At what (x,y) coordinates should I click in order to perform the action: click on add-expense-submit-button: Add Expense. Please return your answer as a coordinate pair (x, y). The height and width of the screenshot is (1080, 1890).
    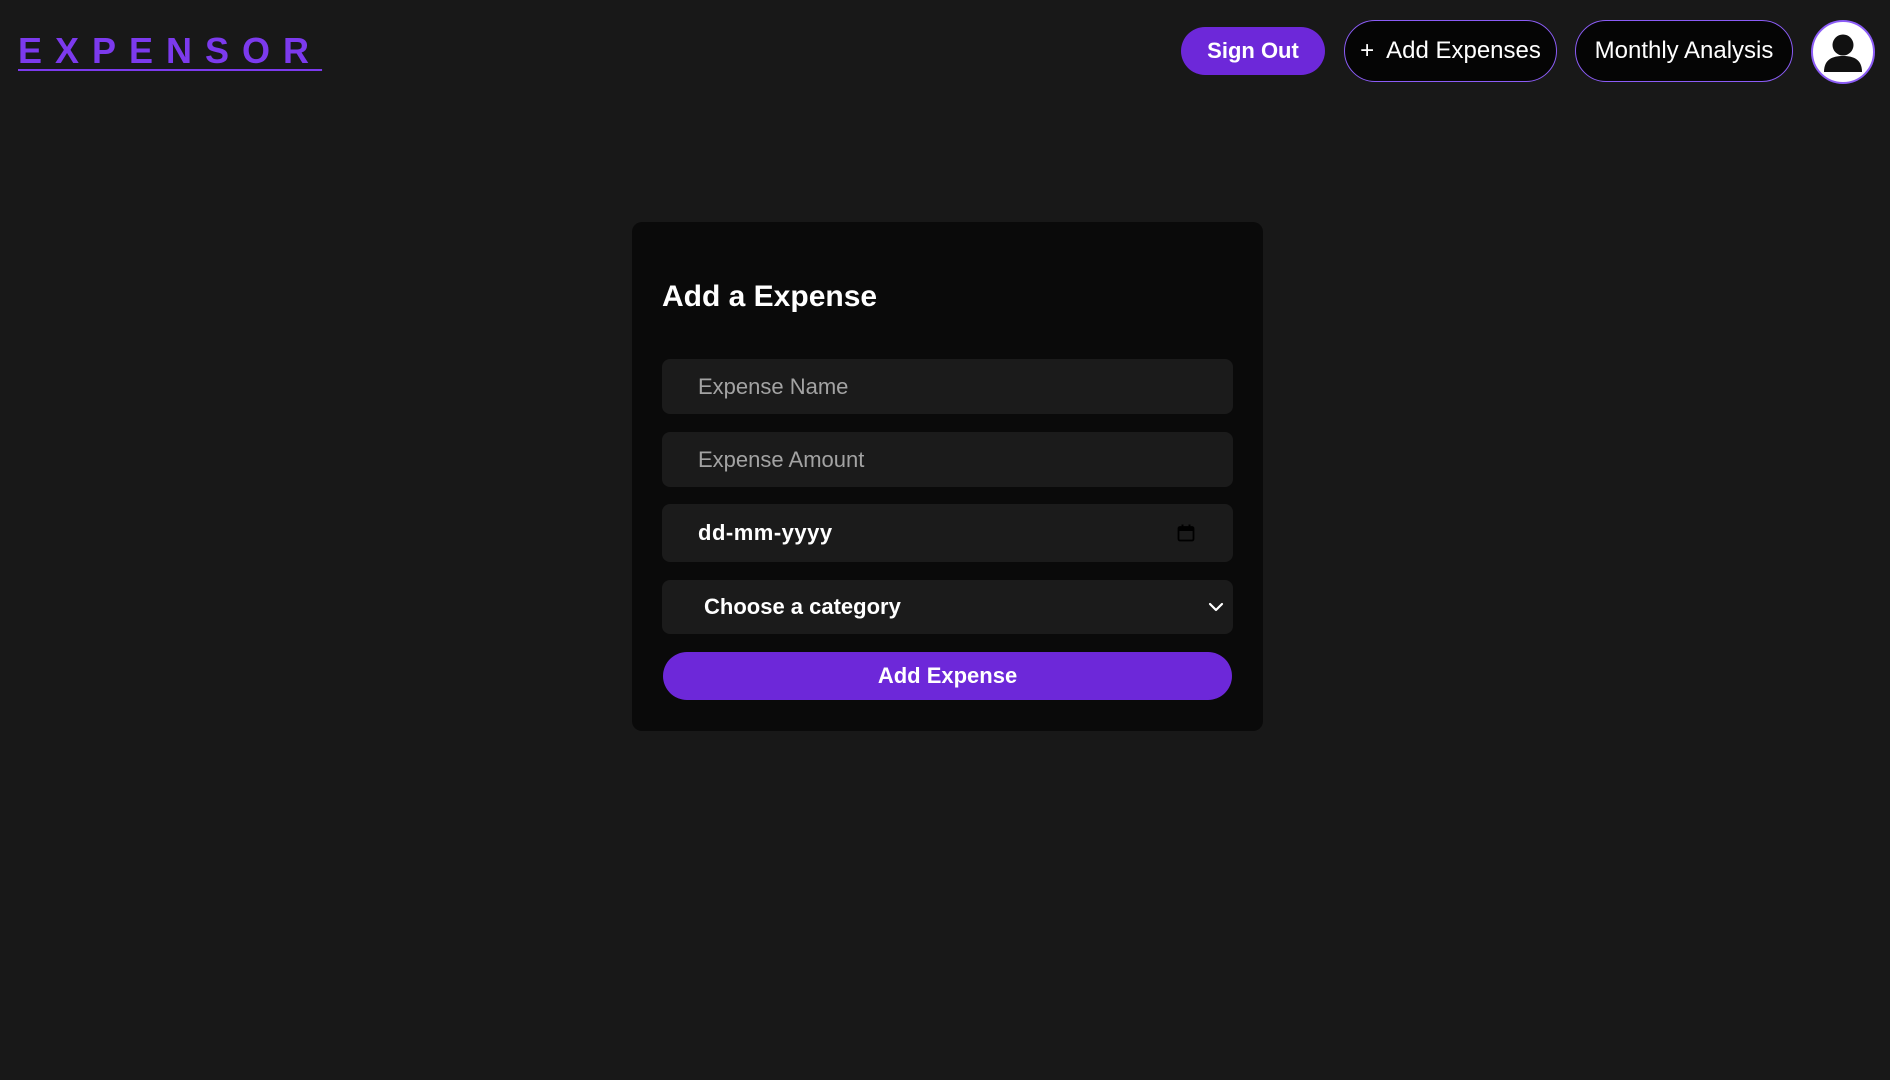
    Looking at the image, I should click on (947, 676).